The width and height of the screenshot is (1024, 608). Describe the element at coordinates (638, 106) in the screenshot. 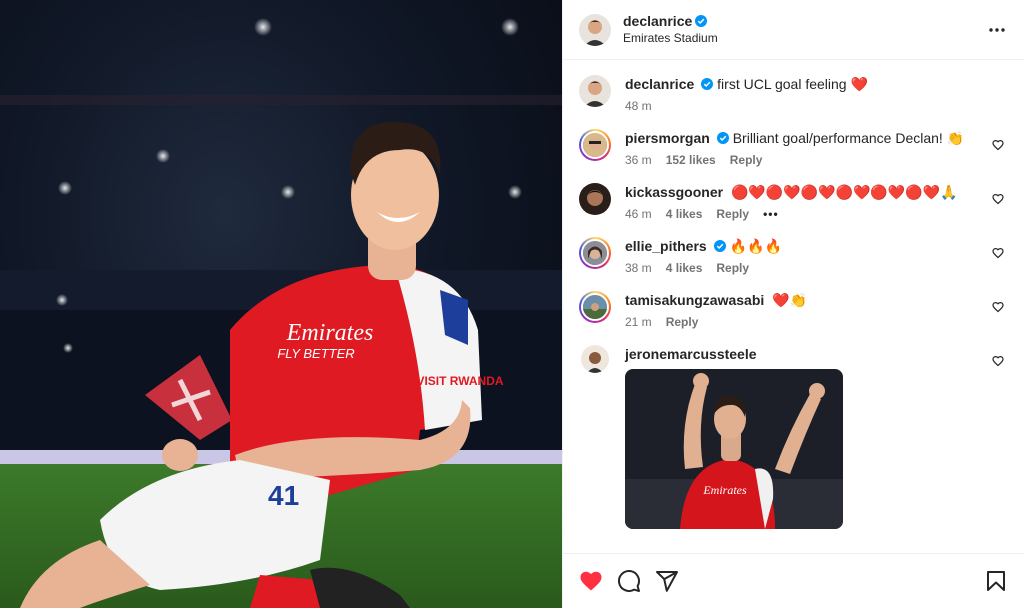

I see `caption-time: 48 m` at that location.